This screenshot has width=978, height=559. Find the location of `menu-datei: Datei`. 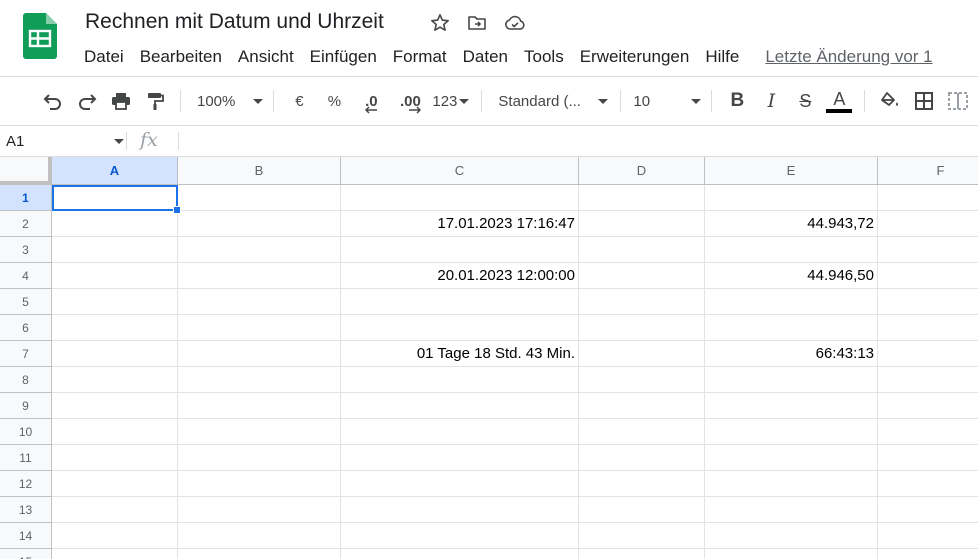

menu-datei: Datei is located at coordinates (104, 57).